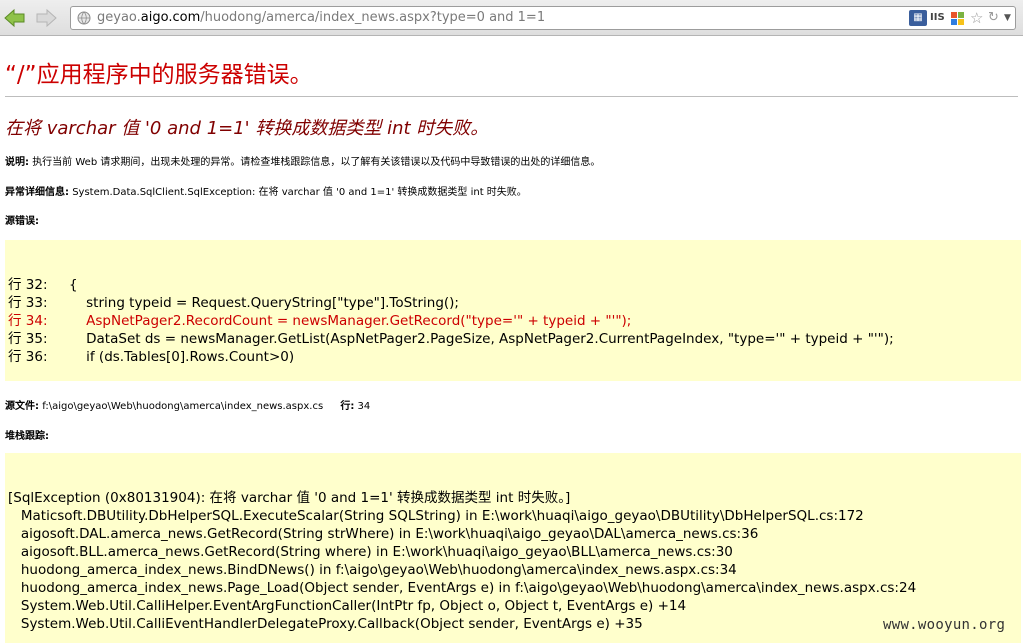 The height and width of the screenshot is (643, 1023). I want to click on arrow-right-icon, so click(46, 18).